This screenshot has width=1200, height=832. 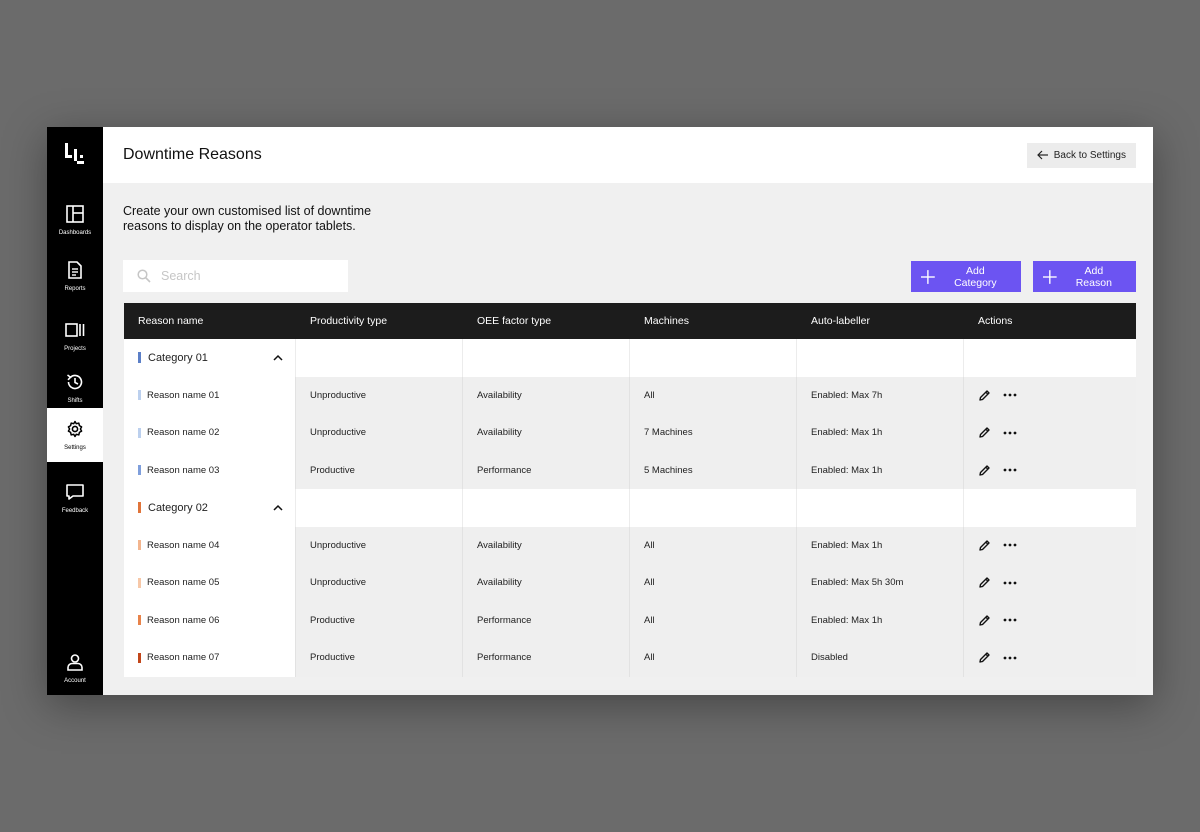 What do you see at coordinates (75, 155) in the screenshot?
I see `brand-logo` at bounding box center [75, 155].